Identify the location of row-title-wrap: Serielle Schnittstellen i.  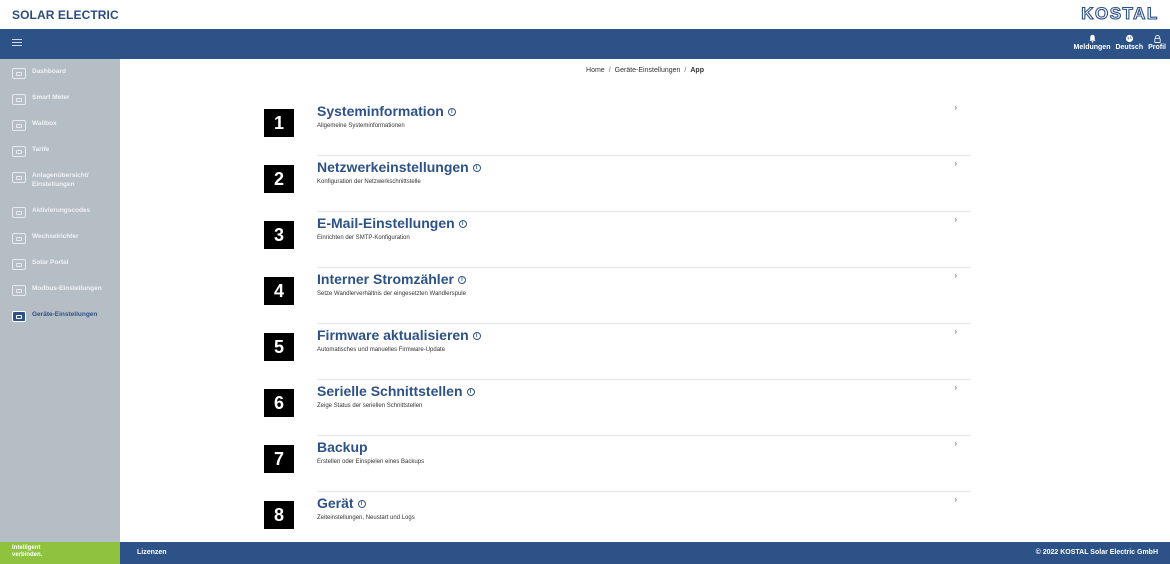
(396, 391).